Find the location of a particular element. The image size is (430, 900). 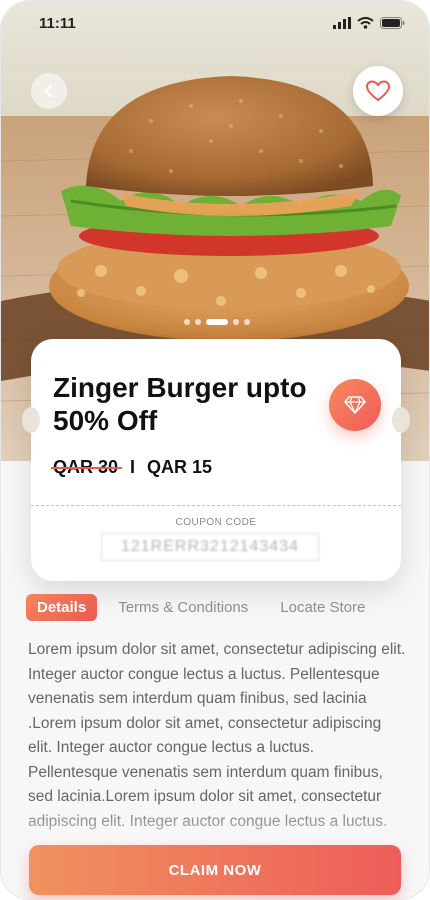

tab-bar: Details Terms & Conditions Locate Store is located at coordinates (206, 607).